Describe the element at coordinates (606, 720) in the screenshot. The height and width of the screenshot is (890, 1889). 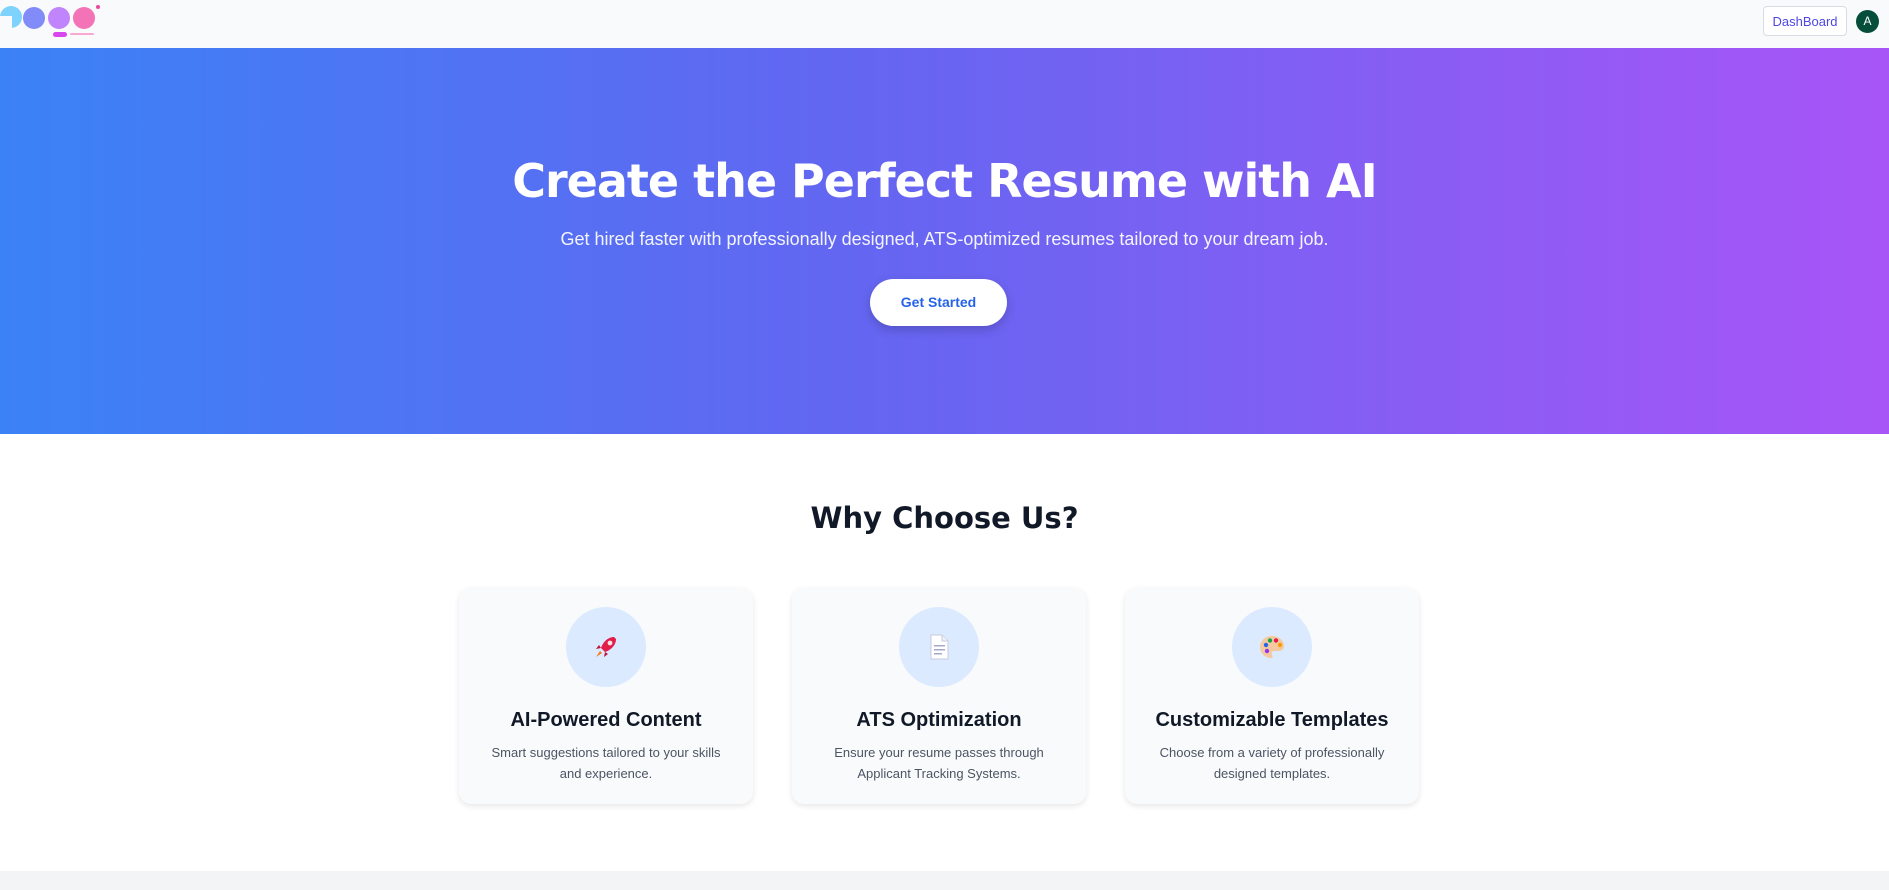
I see `feature-title: AI-Powered Content` at that location.